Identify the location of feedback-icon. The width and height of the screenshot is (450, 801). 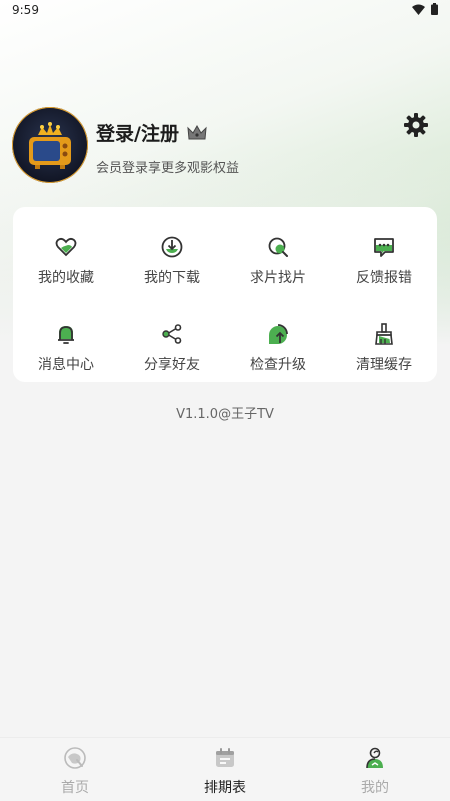
(384, 247).